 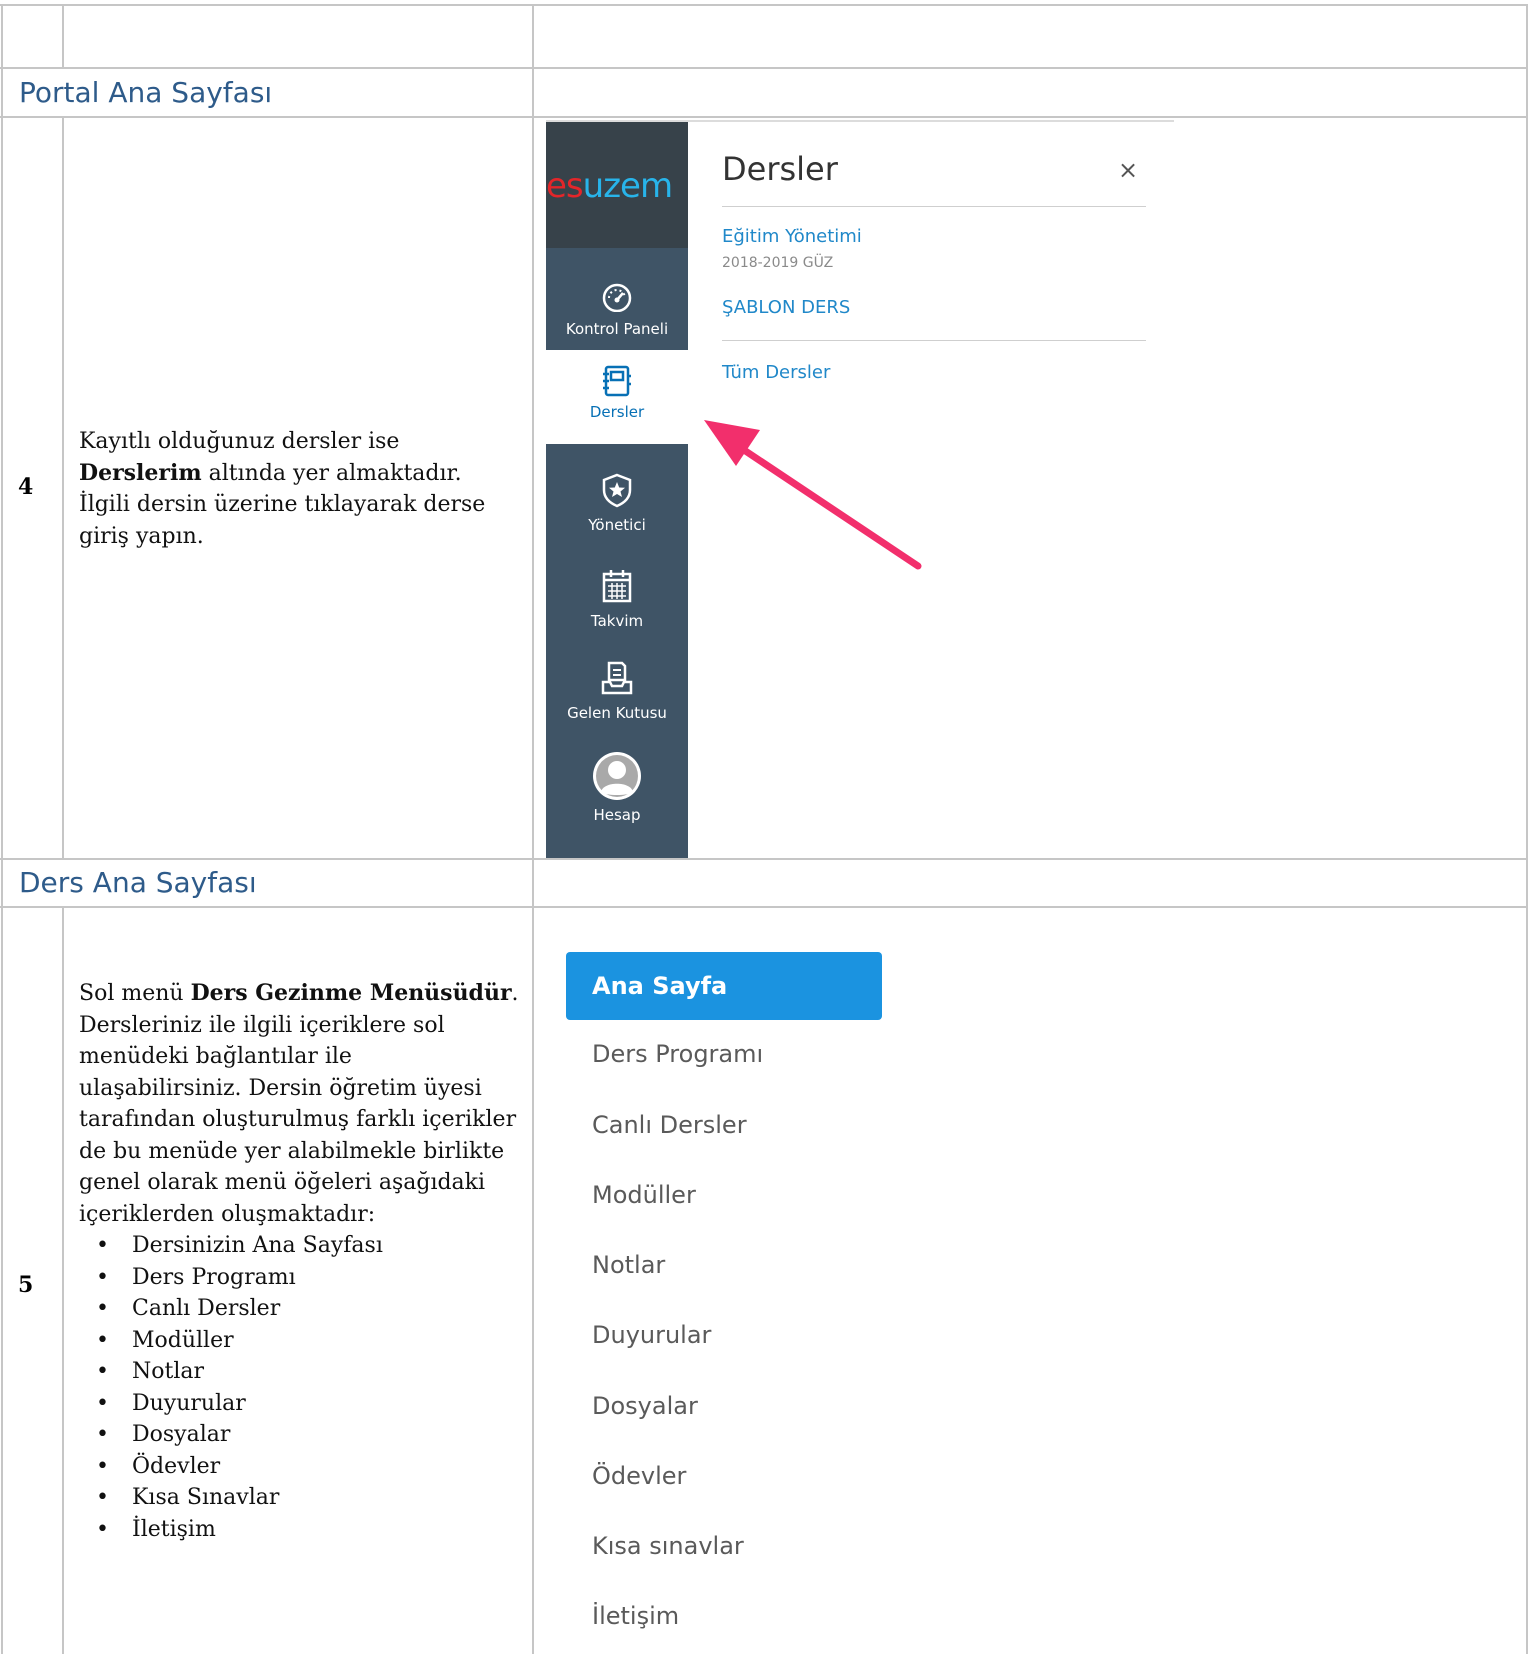 I want to click on nav-item-dersler: Dersler, so click(x=617, y=397).